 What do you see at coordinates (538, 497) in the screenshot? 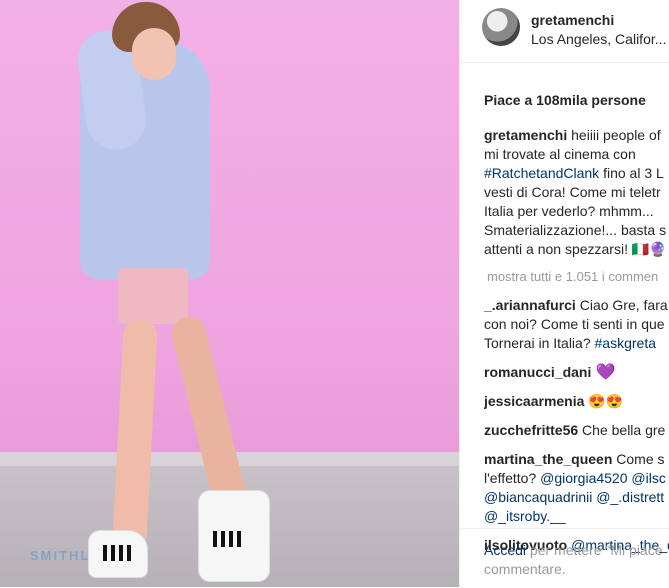
I see `mention-link: @biancaquadrinii` at bounding box center [538, 497].